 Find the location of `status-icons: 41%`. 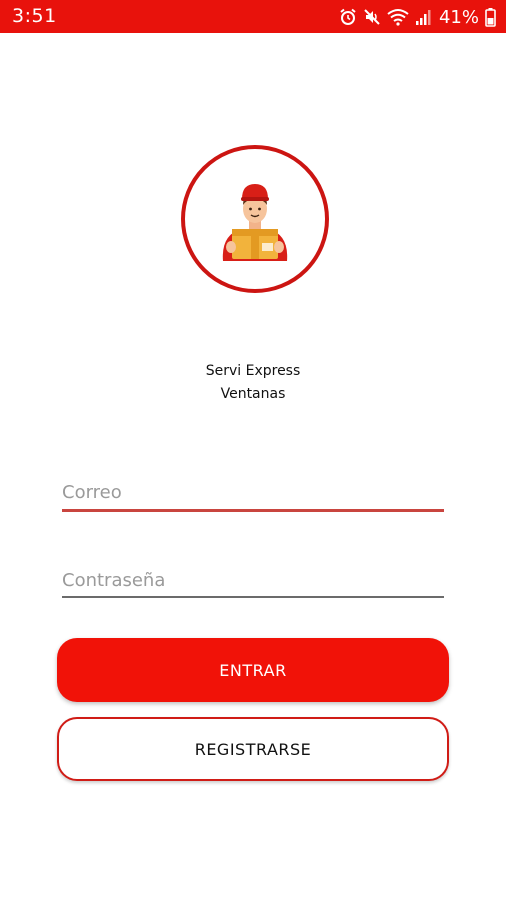

status-icons: 41% is located at coordinates (417, 17).